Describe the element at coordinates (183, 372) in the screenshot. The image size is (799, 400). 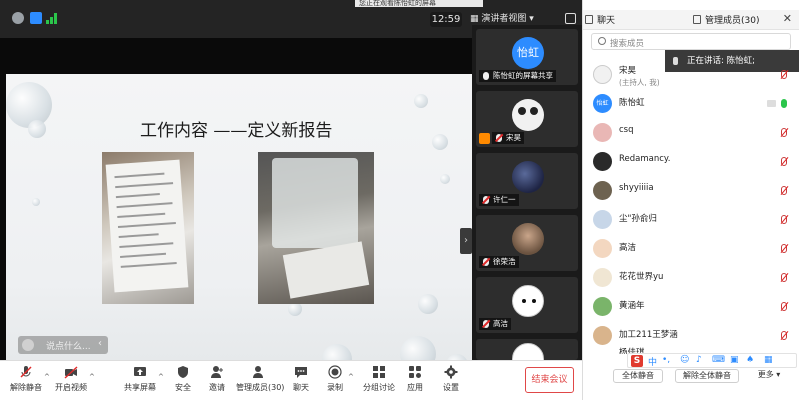
I see `shield-icon` at that location.